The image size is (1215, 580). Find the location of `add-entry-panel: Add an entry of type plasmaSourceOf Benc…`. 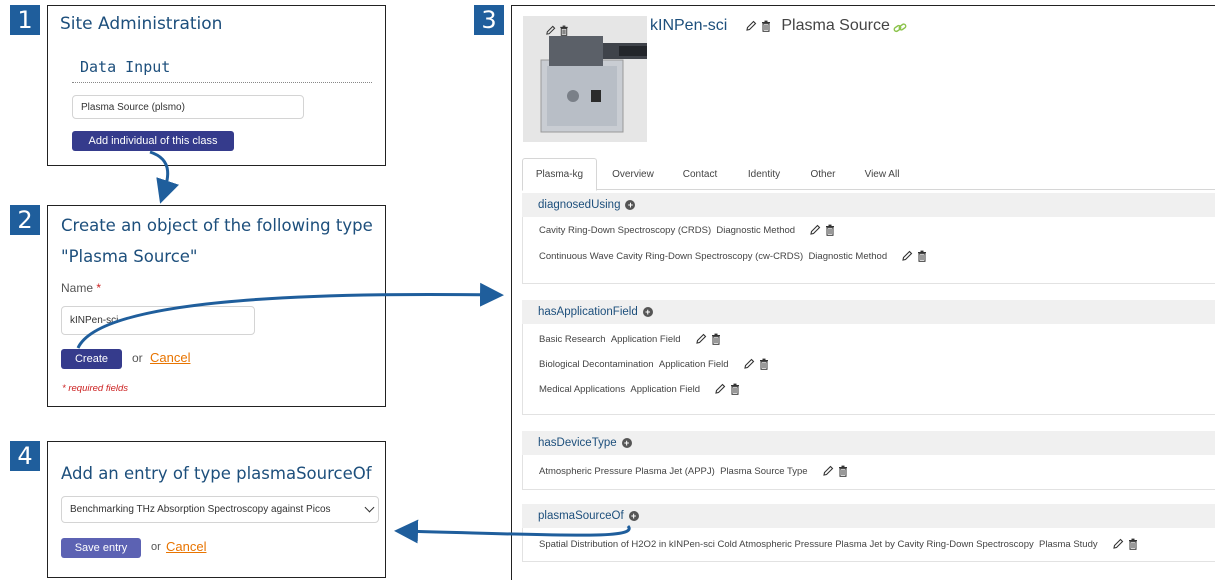

add-entry-panel: Add an entry of type plasmaSourceOf Benc… is located at coordinates (216, 509).